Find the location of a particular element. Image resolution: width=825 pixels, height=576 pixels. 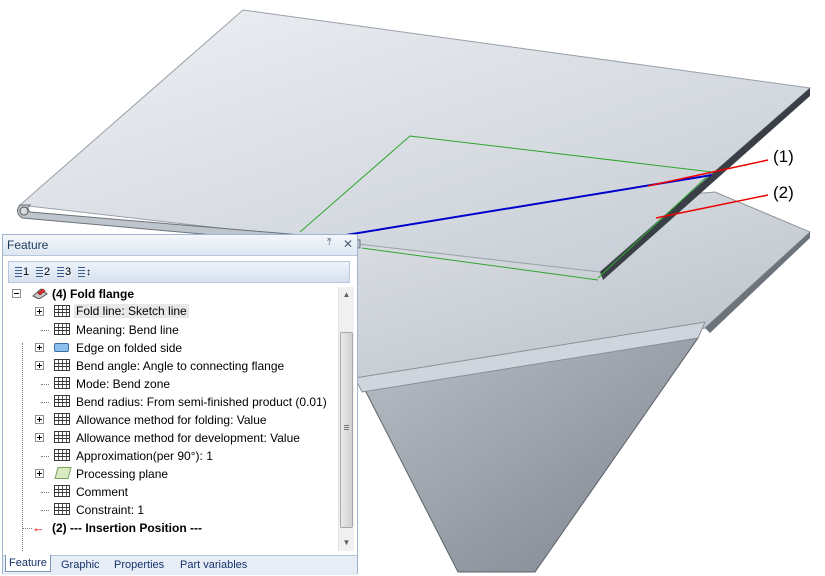

pin-icon: ⤒ is located at coordinates (329, 242).